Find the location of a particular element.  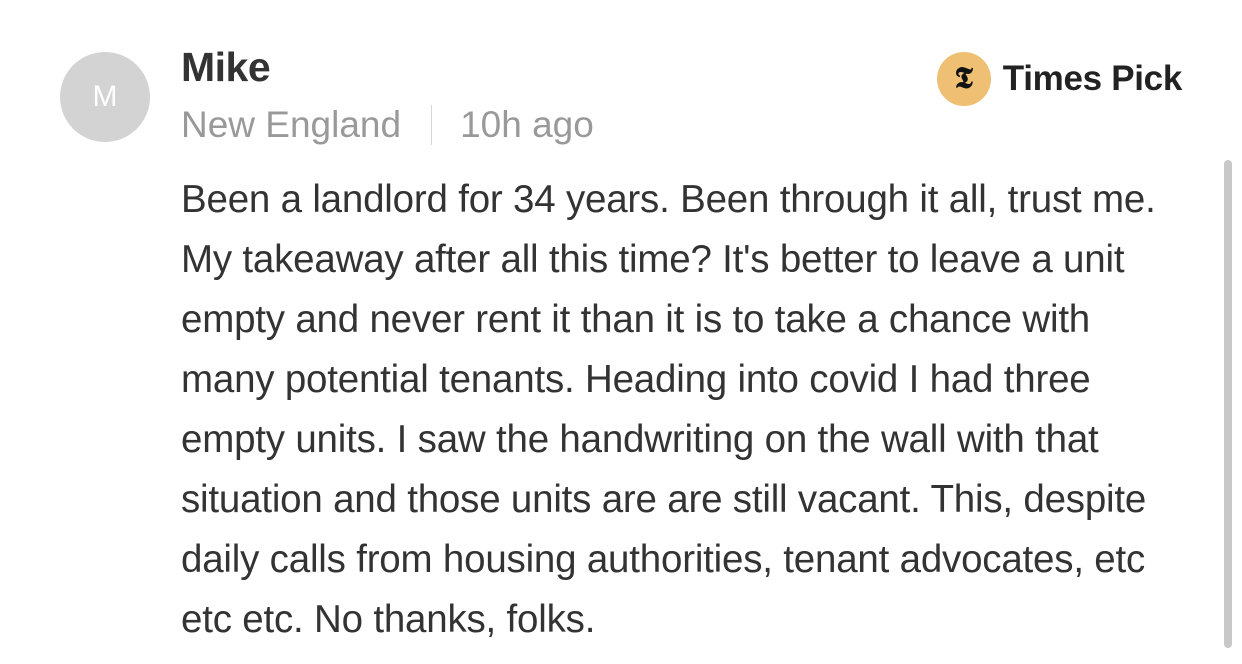

avatar: M is located at coordinates (105, 97).